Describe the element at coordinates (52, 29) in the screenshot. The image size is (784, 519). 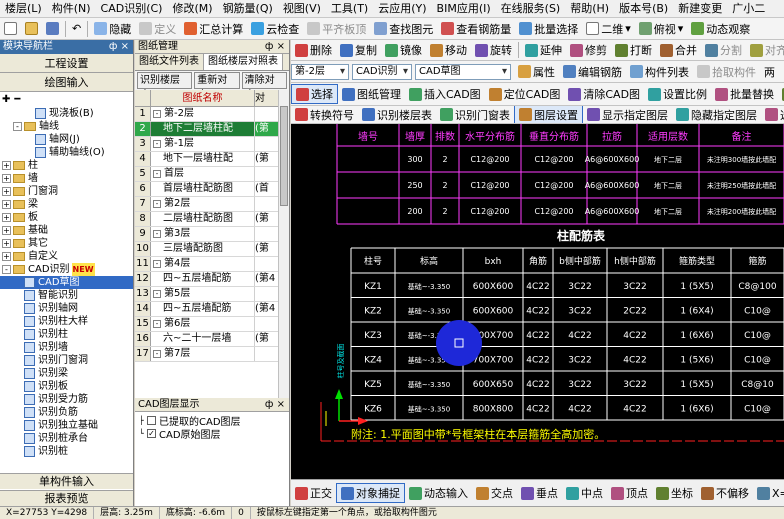
I see `save-button` at that location.